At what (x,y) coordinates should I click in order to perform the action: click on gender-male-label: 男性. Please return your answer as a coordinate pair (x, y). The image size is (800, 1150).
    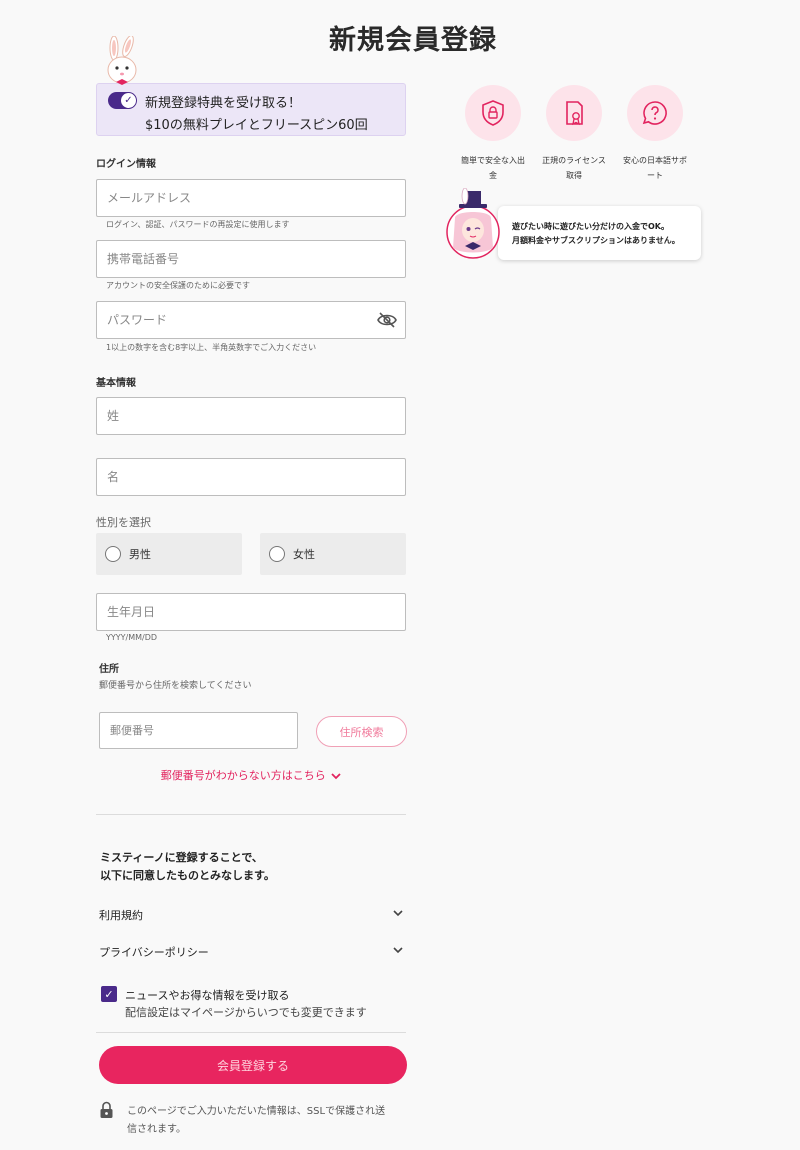
    Looking at the image, I should click on (140, 554).